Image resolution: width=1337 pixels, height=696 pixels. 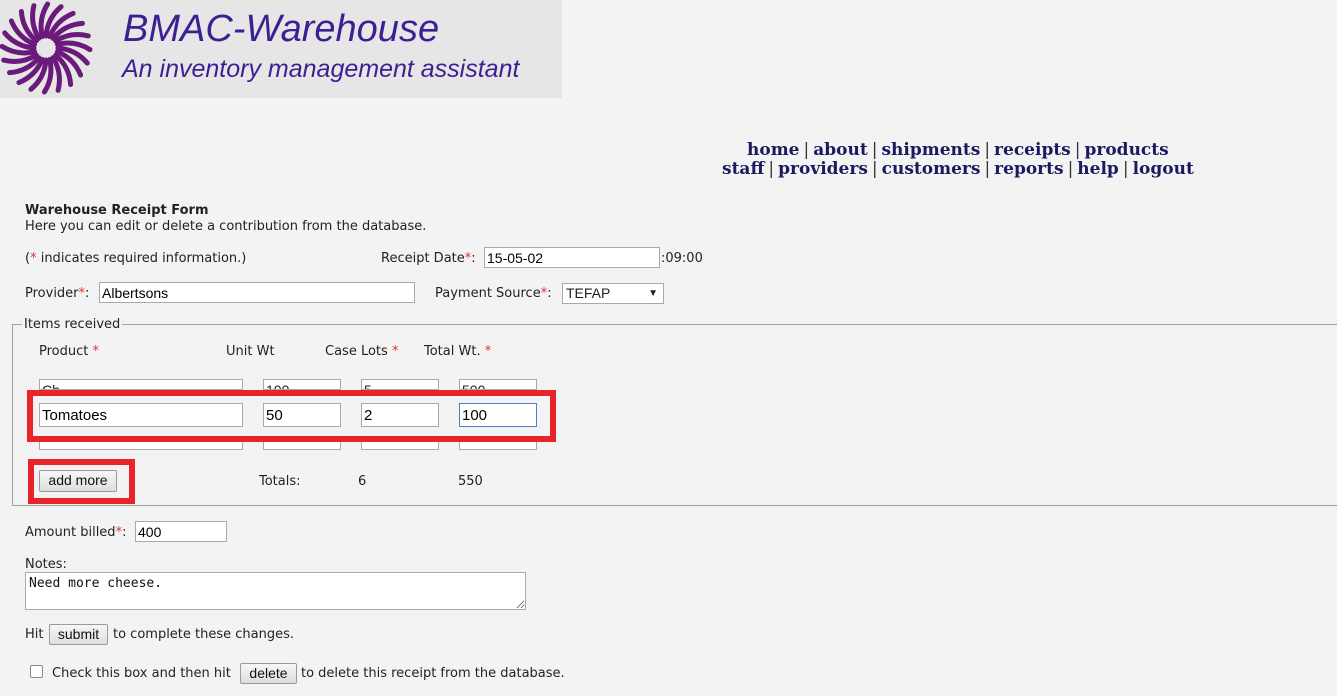 What do you see at coordinates (498, 384) in the screenshot?
I see `row-1-total-wt-input: 500` at bounding box center [498, 384].